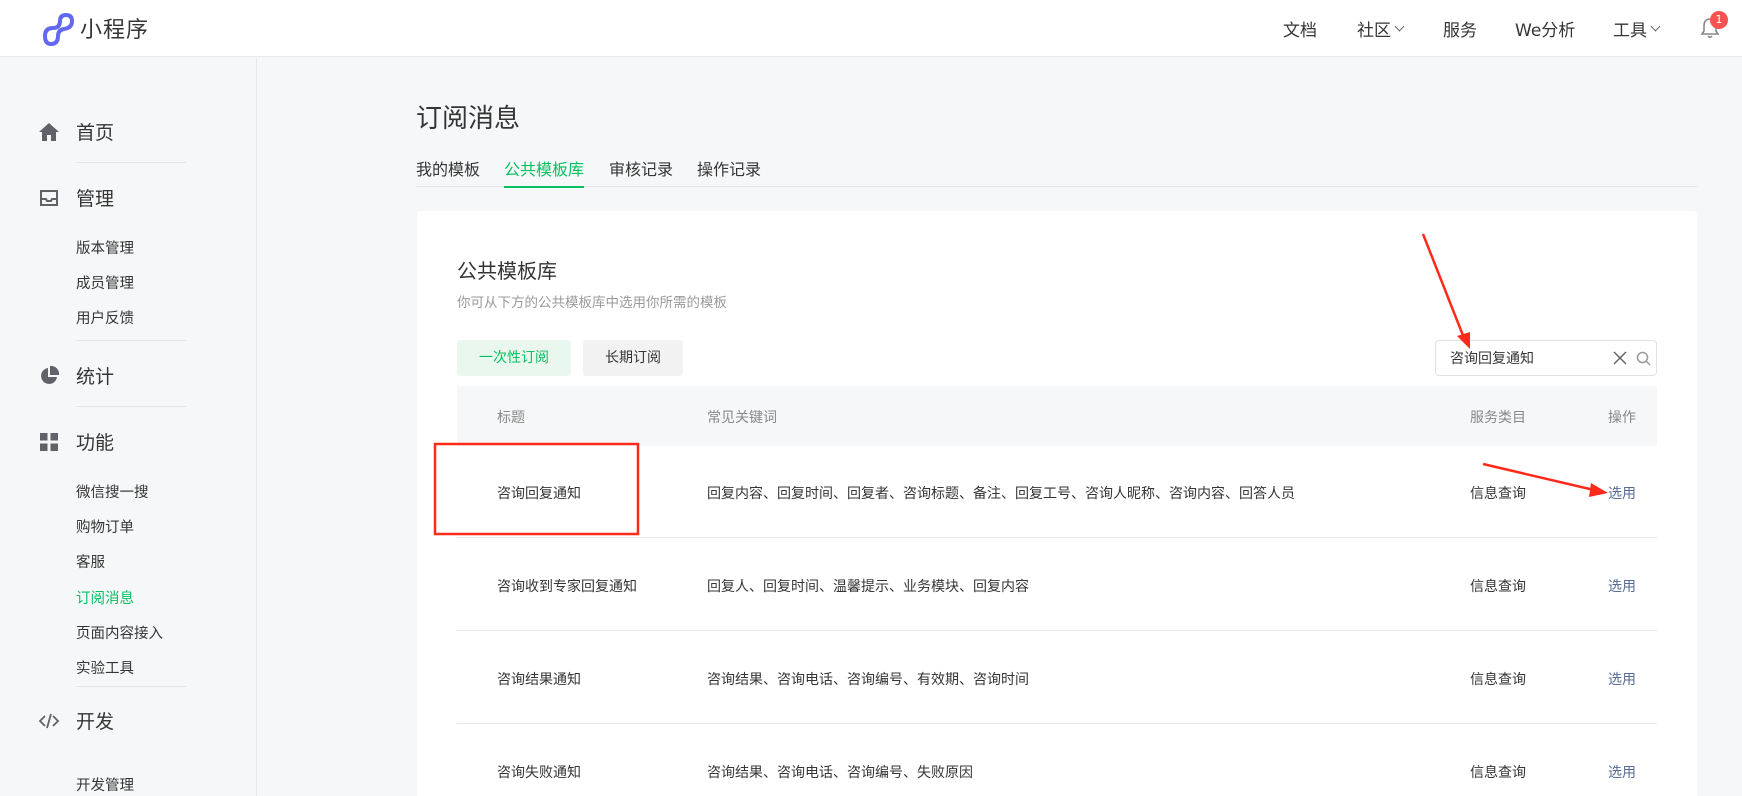 The image size is (1742, 796). I want to click on sidebar-item-version: 版本管理, so click(105, 247).